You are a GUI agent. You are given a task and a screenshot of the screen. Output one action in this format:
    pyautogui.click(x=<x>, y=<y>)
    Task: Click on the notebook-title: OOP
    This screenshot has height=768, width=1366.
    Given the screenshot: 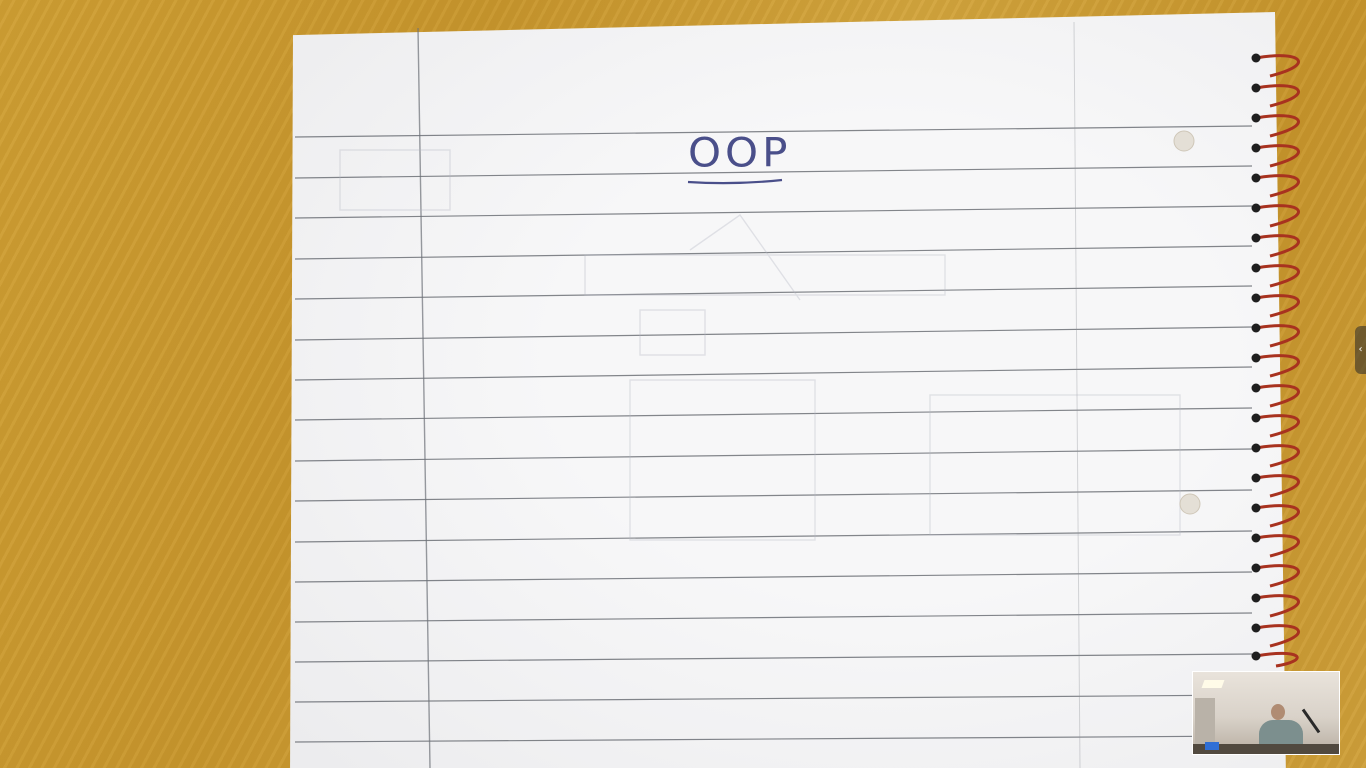 What is the action you would take?
    pyautogui.click(x=740, y=152)
    